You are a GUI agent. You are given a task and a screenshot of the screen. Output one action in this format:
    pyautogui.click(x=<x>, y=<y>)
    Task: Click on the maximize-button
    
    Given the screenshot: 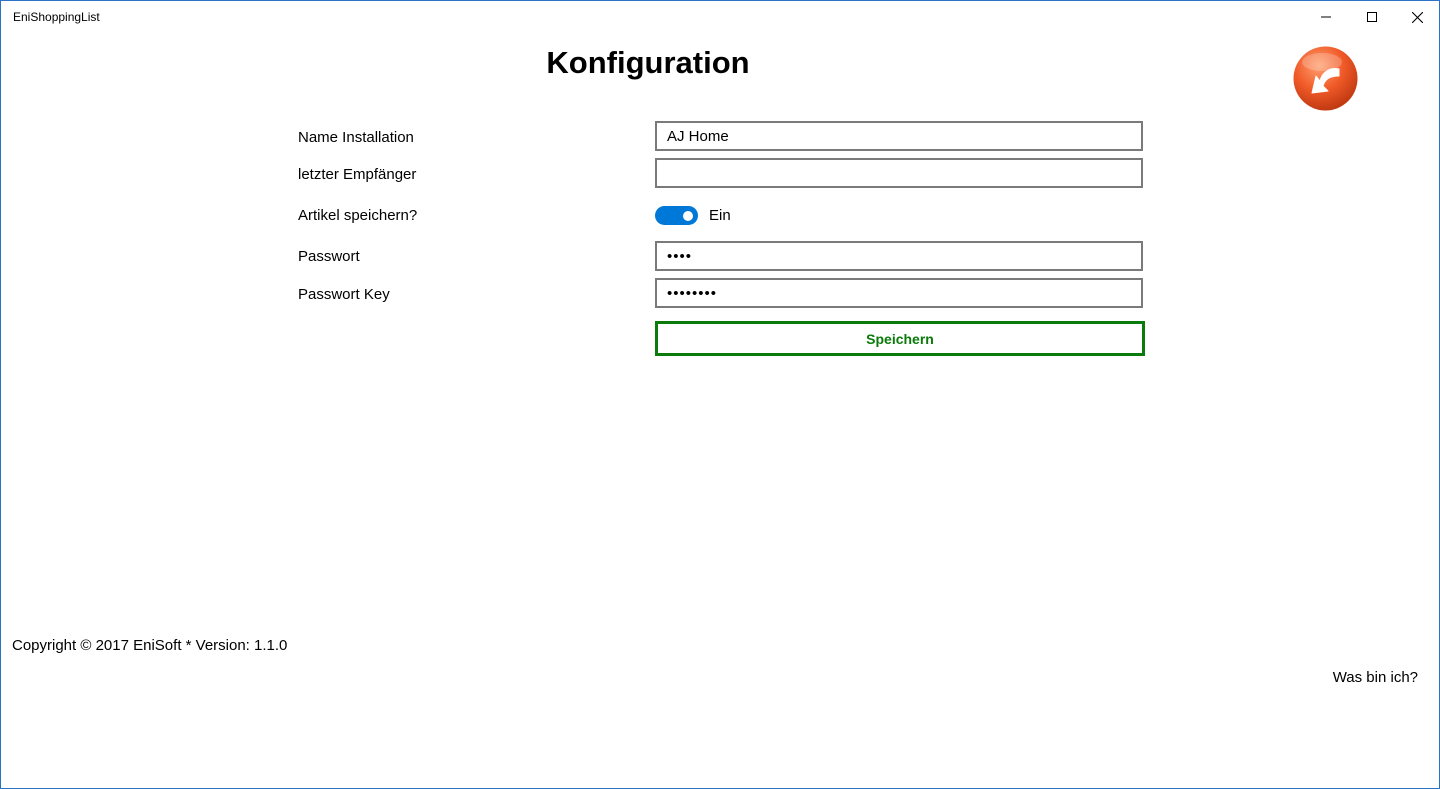 What is the action you would take?
    pyautogui.click(x=1372, y=17)
    